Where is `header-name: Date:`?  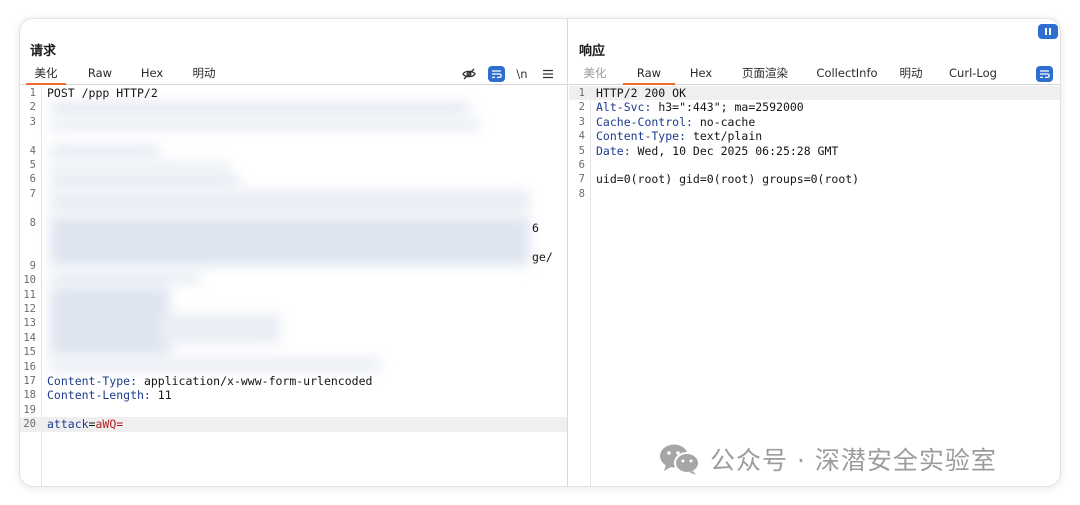
header-name: Date: is located at coordinates (613, 150).